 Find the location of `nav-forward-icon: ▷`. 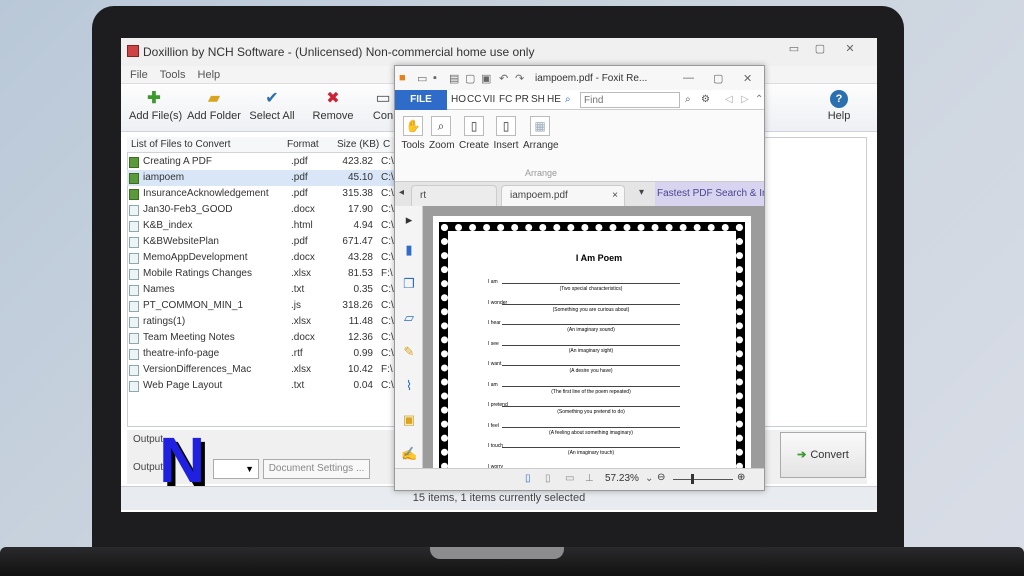

nav-forward-icon: ▷ is located at coordinates (745, 99).